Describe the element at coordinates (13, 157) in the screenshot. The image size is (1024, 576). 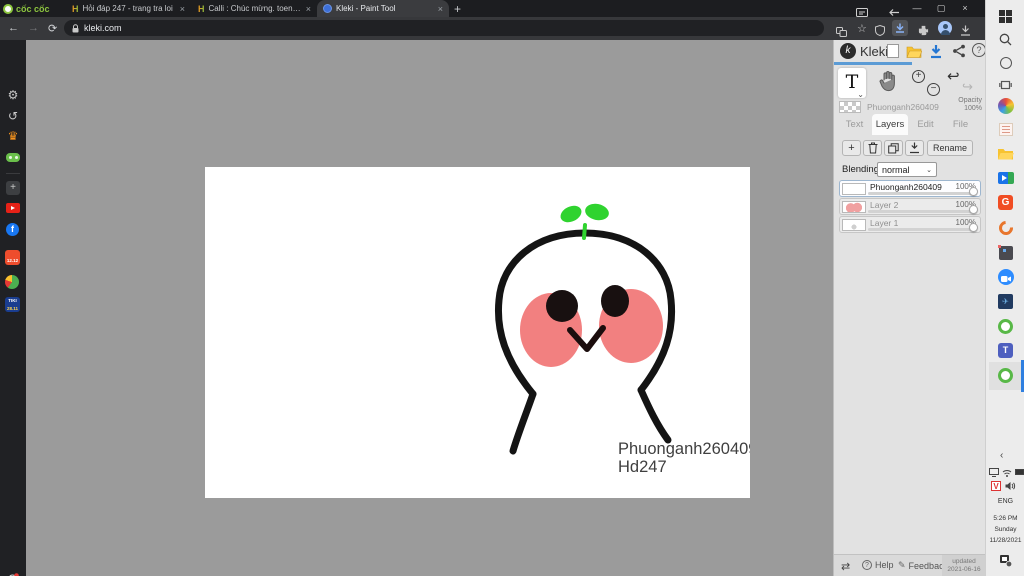
I see `games-gamepad-icon` at that location.